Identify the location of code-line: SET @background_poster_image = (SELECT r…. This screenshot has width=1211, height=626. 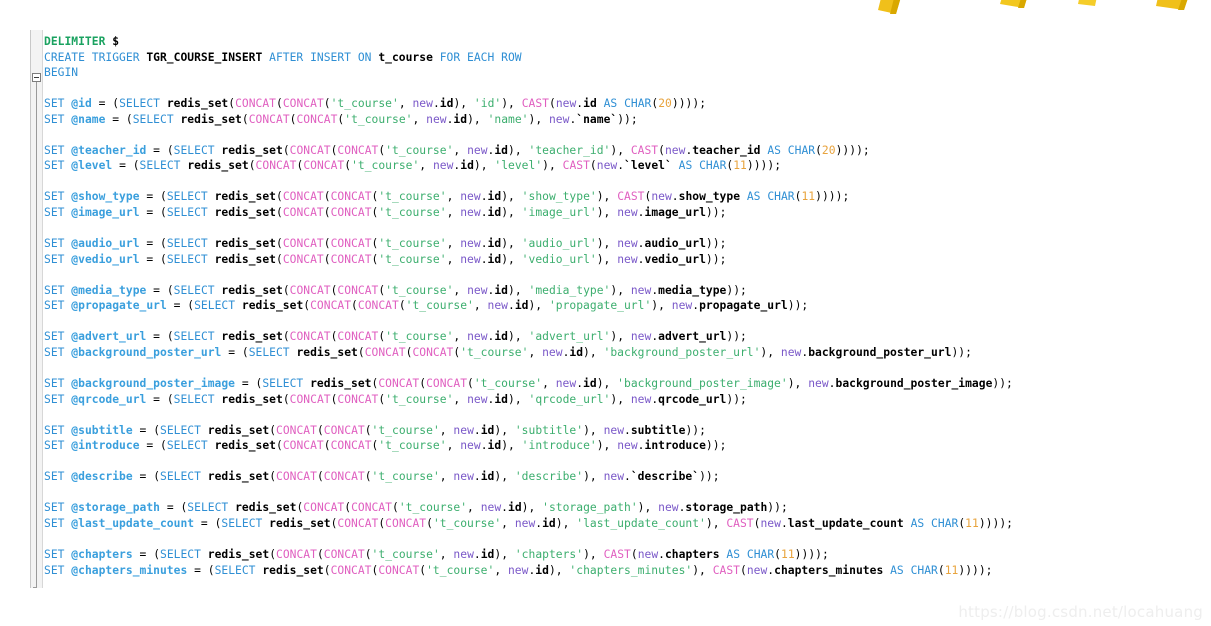
(627, 384).